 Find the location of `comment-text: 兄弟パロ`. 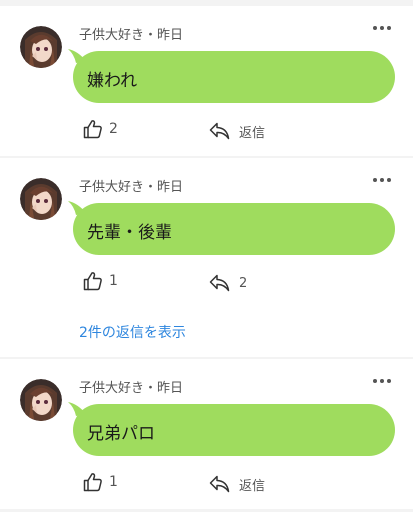

comment-text: 兄弟パロ is located at coordinates (121, 434).